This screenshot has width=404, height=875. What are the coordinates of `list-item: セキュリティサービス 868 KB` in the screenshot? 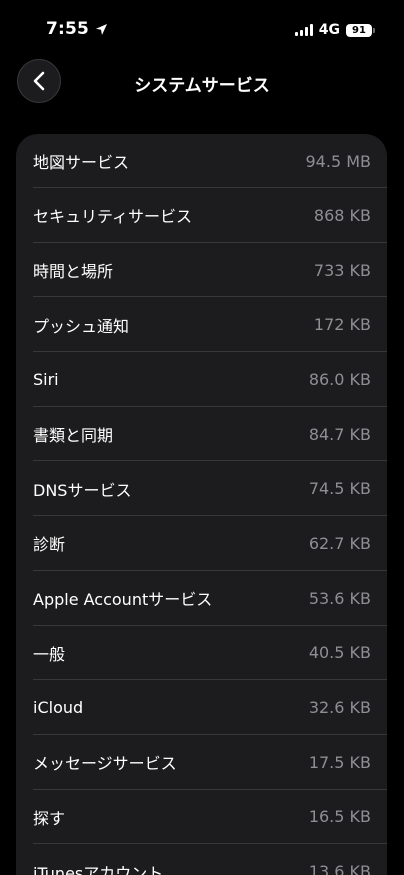 It's located at (201, 215).